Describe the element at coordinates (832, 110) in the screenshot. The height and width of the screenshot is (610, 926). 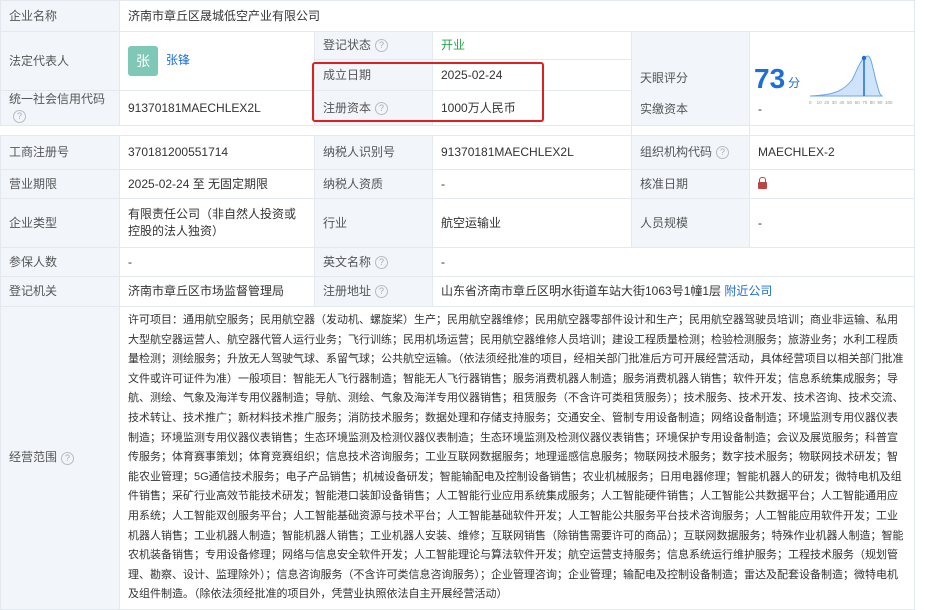
I see `paid-capital-value: -` at that location.